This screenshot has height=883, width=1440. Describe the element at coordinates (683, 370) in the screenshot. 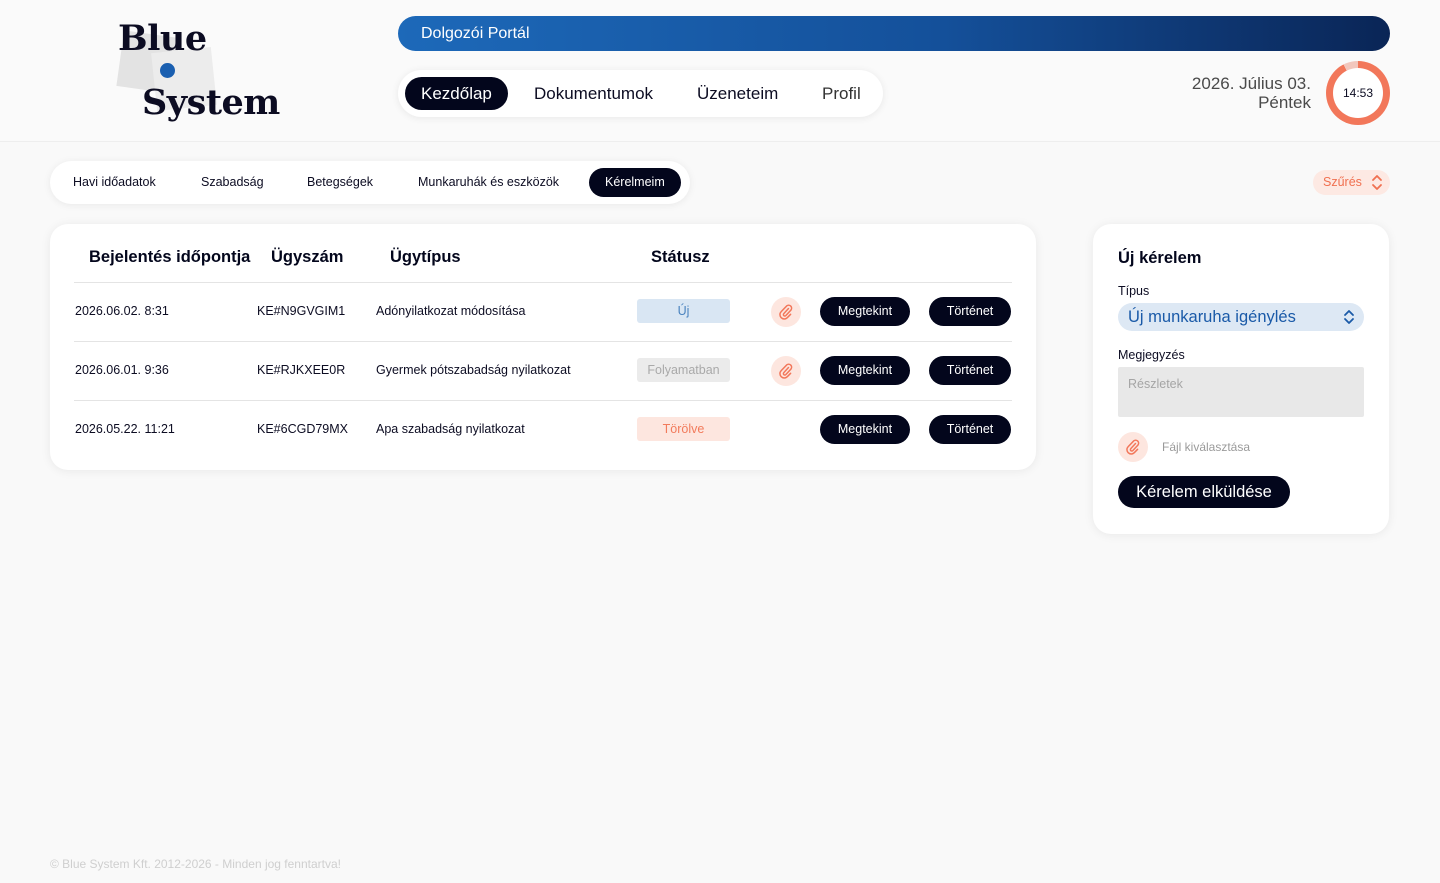

I see `status-badge: Folyamatban` at that location.